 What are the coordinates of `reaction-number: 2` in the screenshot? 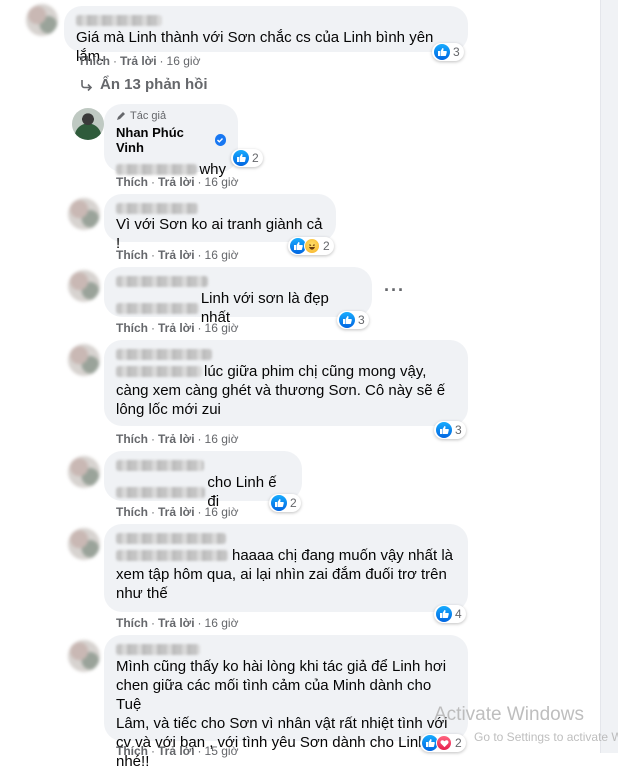 It's located at (326, 246).